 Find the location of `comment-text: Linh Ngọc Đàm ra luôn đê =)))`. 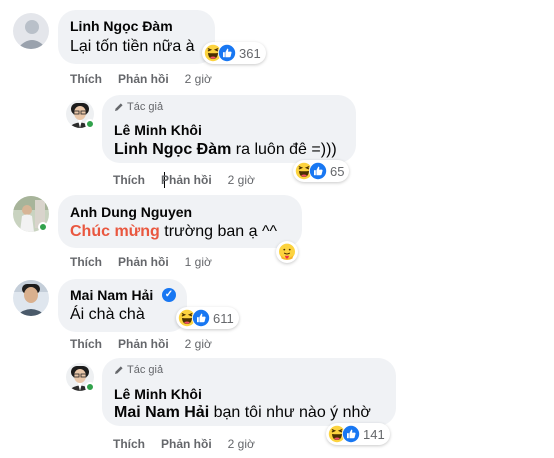

comment-text: Linh Ngọc Đàm ra luôn đê =))) is located at coordinates (225, 150).